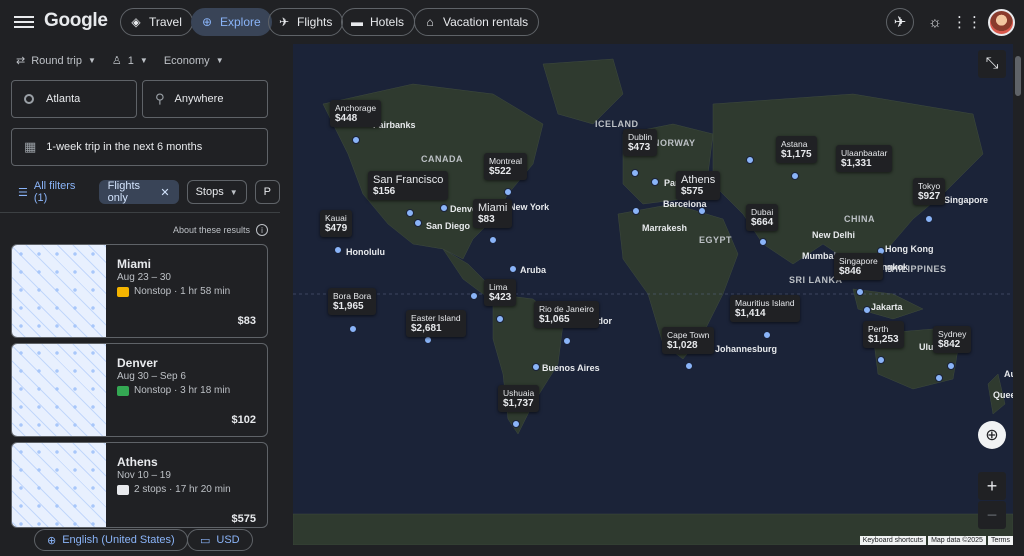  What do you see at coordinates (796, 149) in the screenshot?
I see `price-tag-astana: Astana $1,175` at bounding box center [796, 149].